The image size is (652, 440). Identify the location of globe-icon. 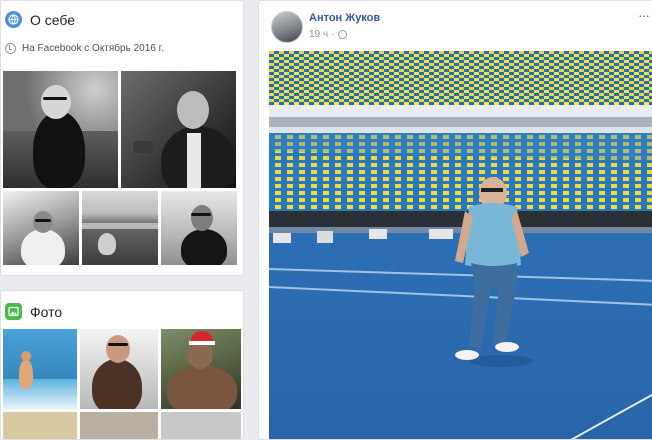
(13, 19).